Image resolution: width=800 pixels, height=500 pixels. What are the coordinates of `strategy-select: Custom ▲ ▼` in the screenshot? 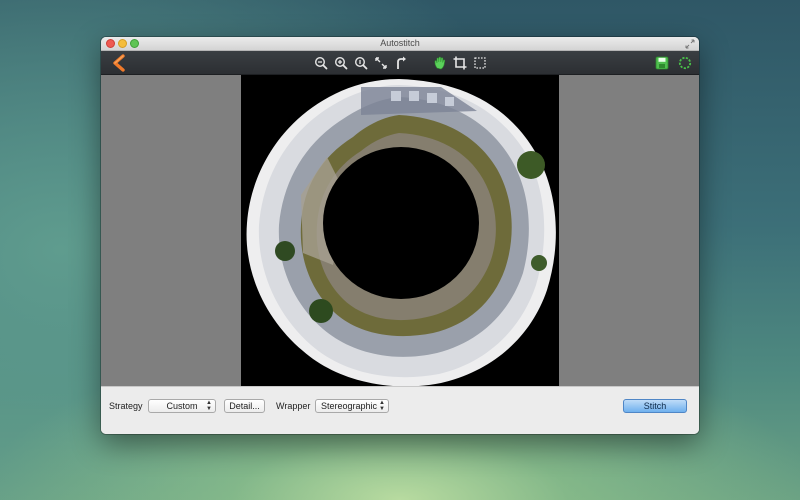 It's located at (182, 406).